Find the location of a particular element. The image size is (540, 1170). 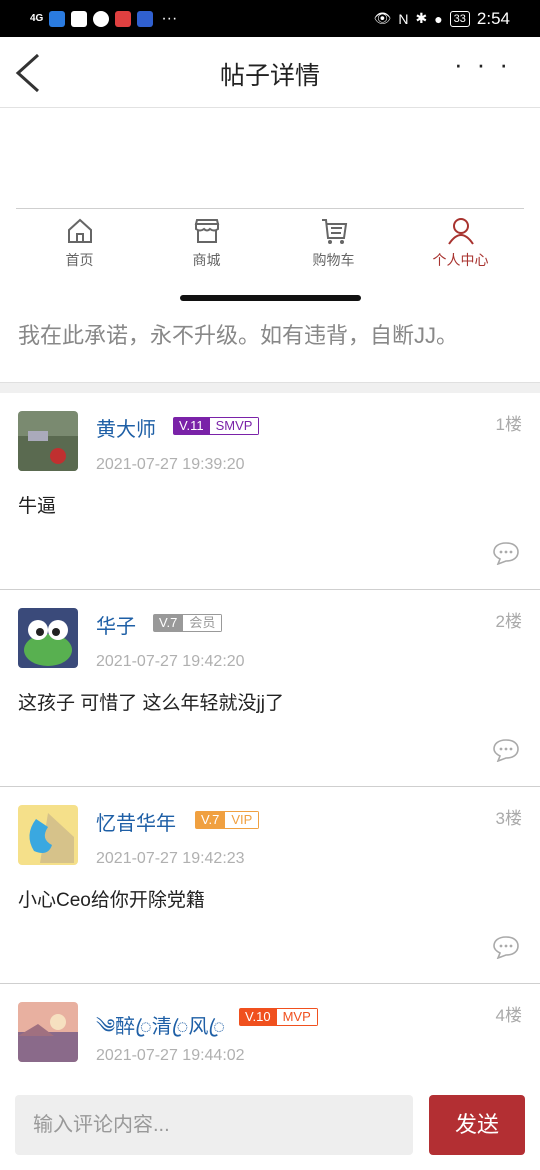

section-divider is located at coordinates (270, 387).